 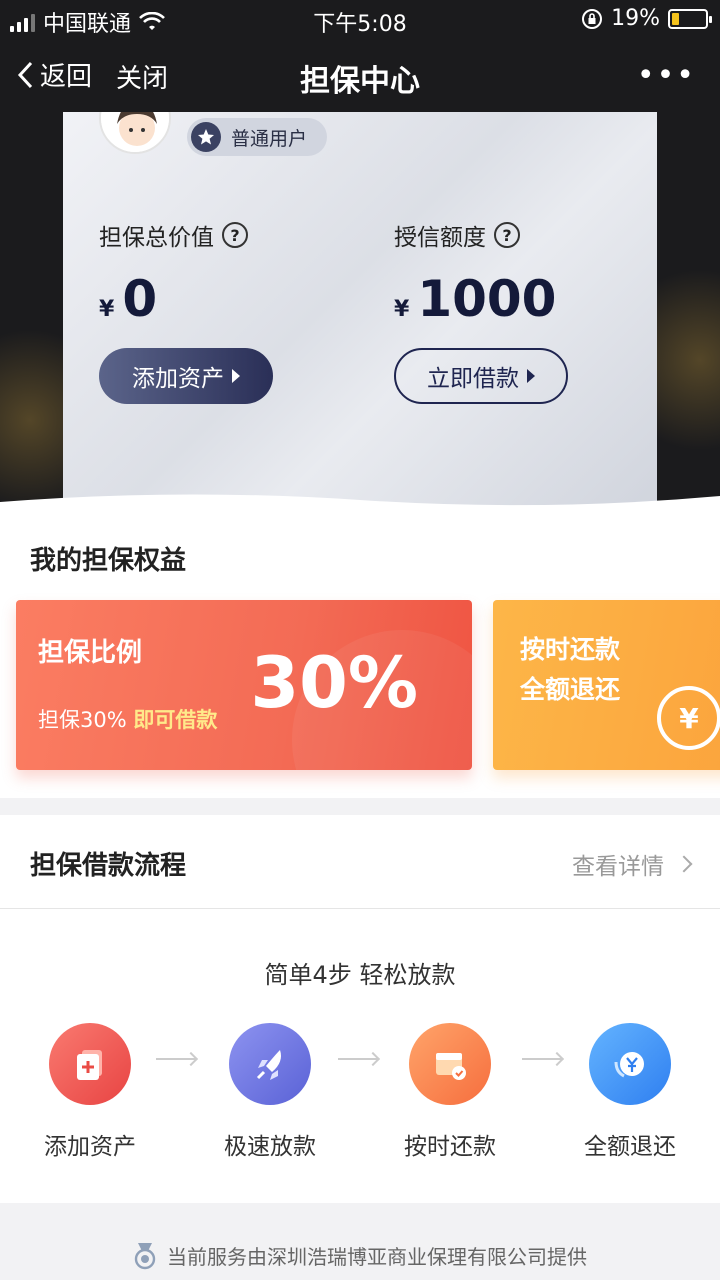 I want to click on guarantee-total-label: 担保总价值, so click(x=156, y=238).